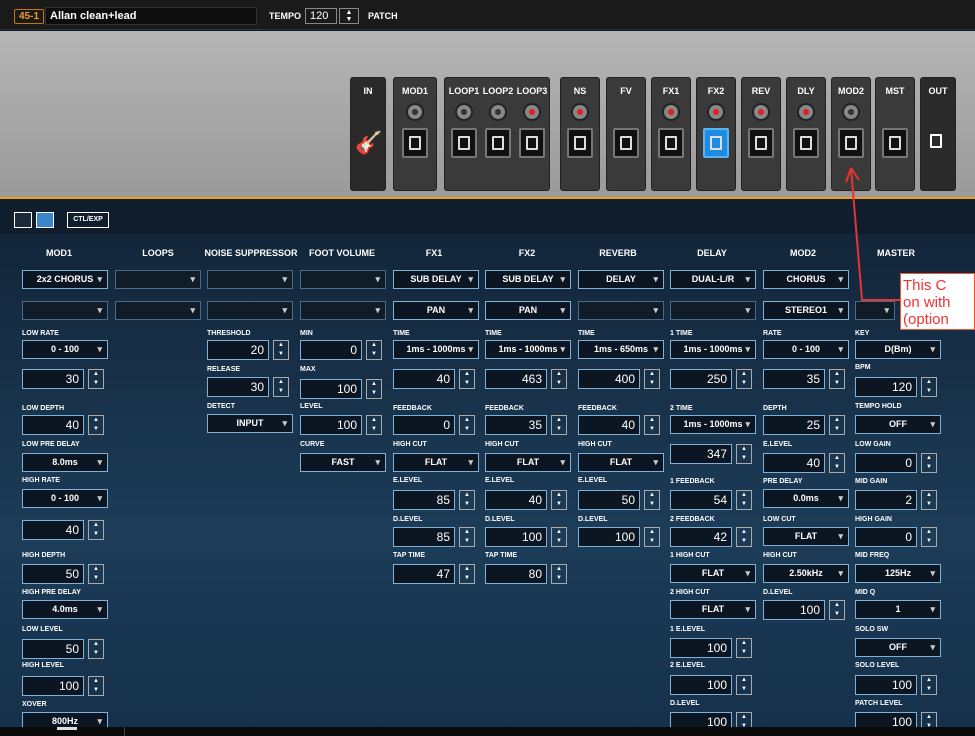 This screenshot has height=736, width=975. What do you see at coordinates (609, 379) in the screenshot?
I see `rev-time-value: 400` at bounding box center [609, 379].